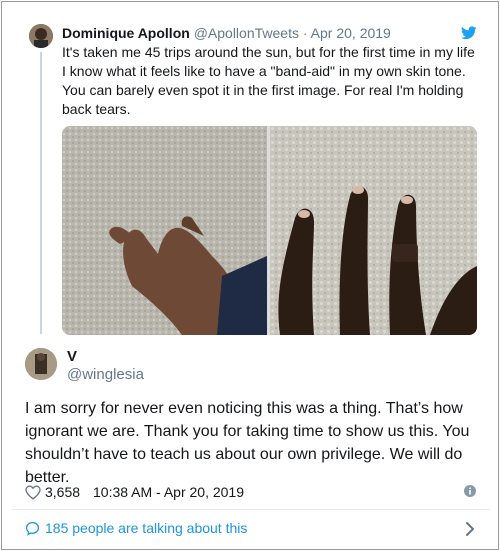  What do you see at coordinates (126, 33) in the screenshot?
I see `parent-display-name: Dominique Apollon` at bounding box center [126, 33].